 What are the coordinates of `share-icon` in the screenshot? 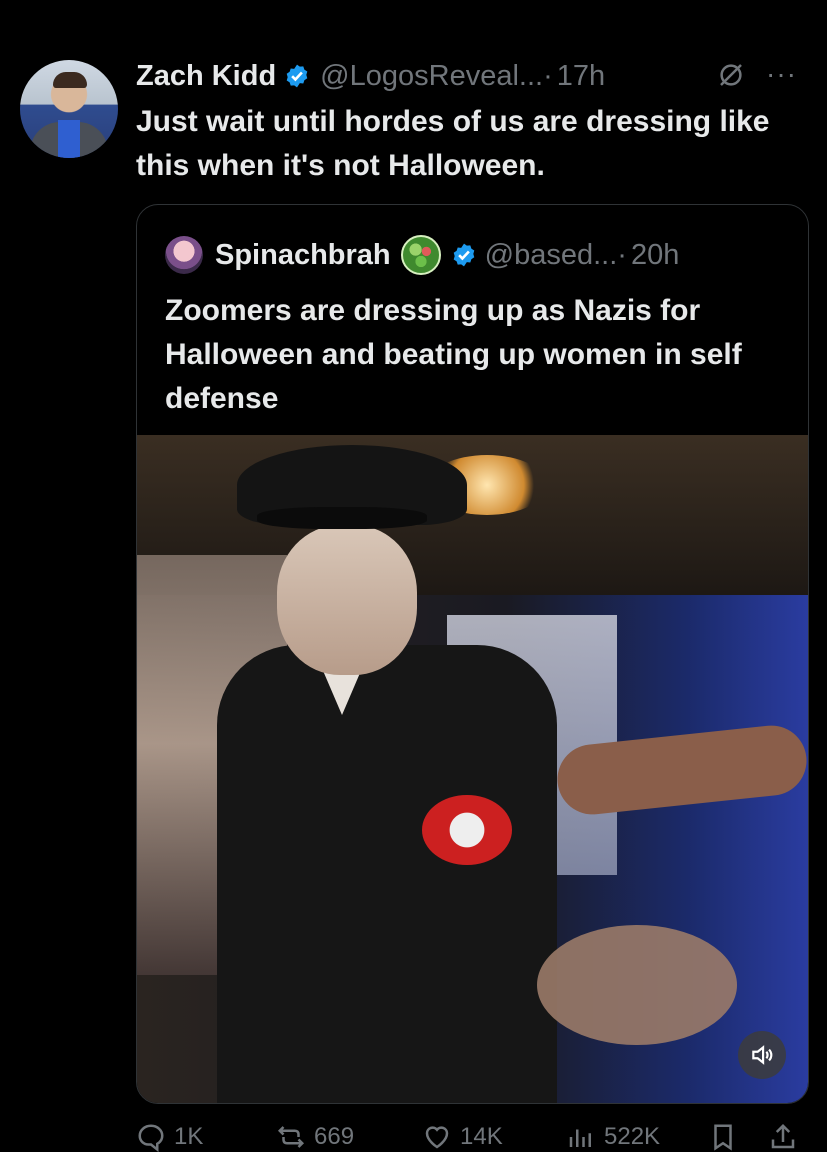 It's located at (783, 1136).